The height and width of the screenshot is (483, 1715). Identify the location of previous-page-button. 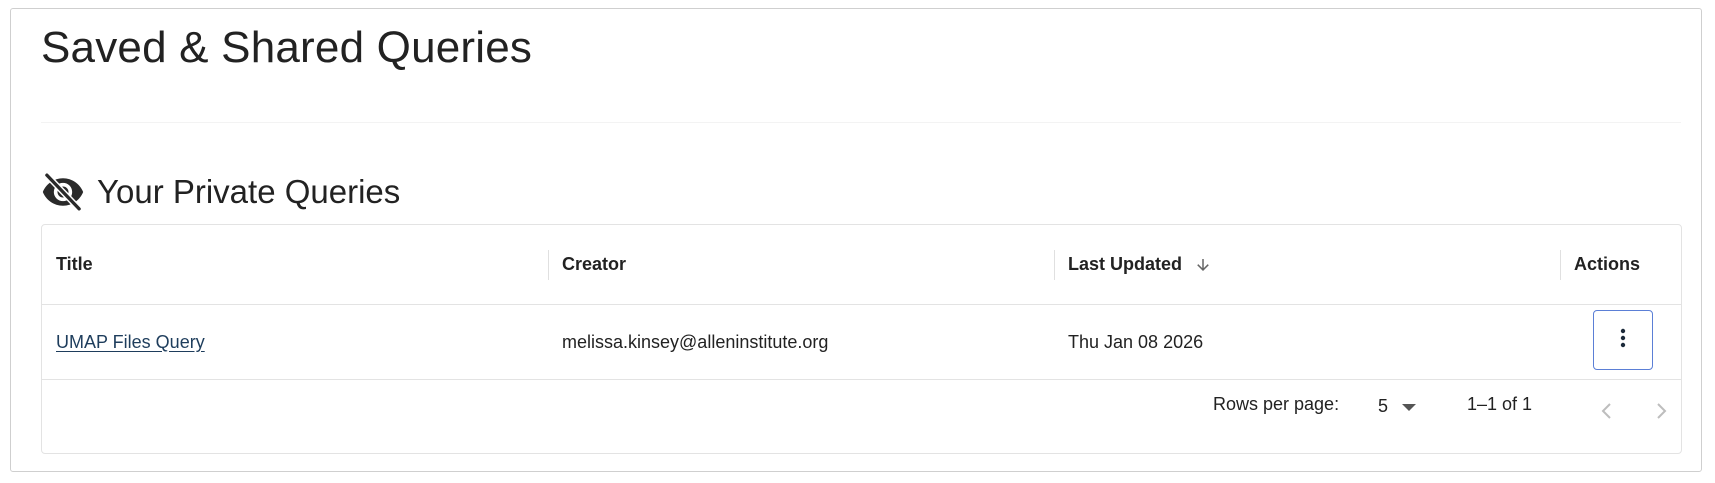
(1607, 413).